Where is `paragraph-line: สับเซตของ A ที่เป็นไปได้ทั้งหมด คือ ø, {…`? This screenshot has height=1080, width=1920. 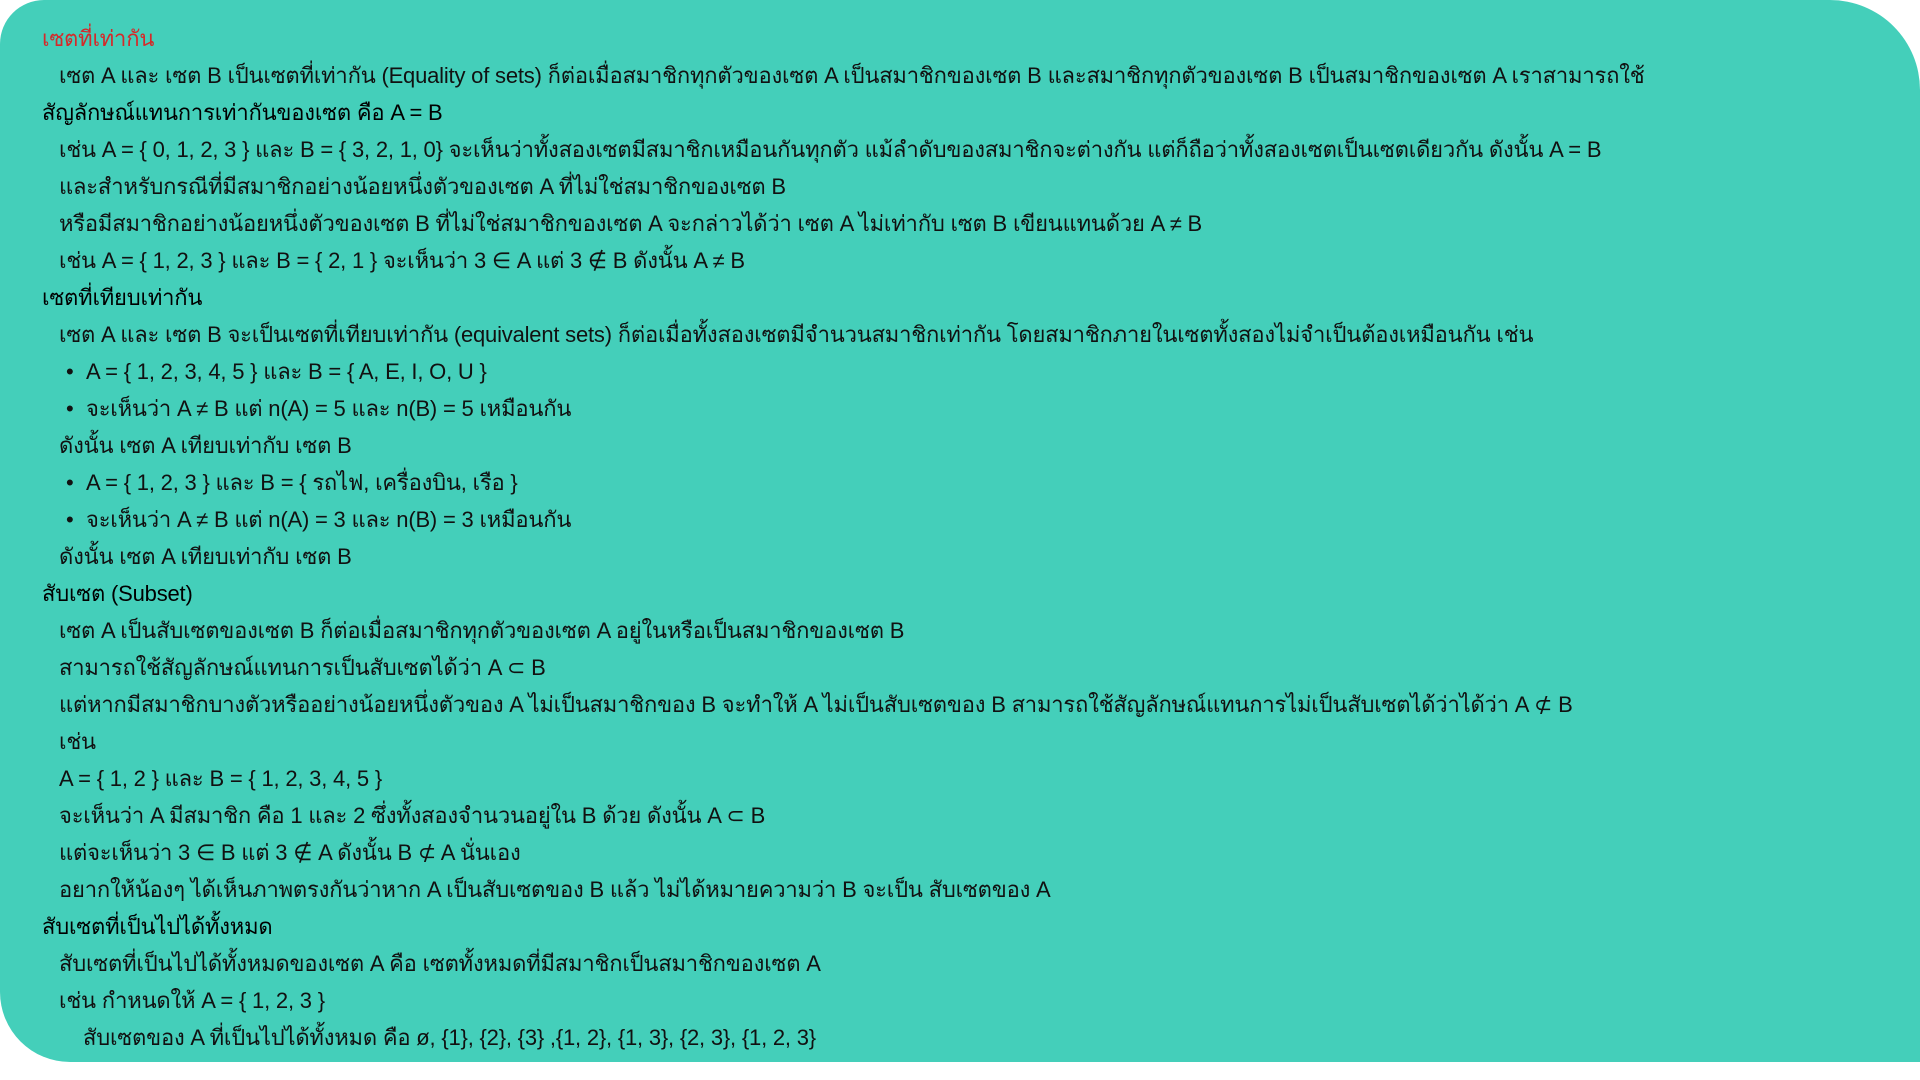
paragraph-line: สับเซตของ A ที่เป็นไปได้ทั้งหมด คือ ø, {… is located at coordinates (449, 1037).